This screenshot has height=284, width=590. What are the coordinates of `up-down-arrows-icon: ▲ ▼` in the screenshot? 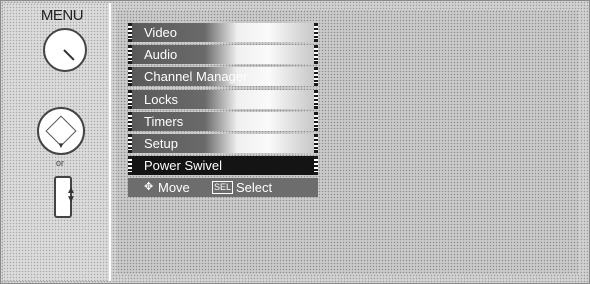 It's located at (71, 195).